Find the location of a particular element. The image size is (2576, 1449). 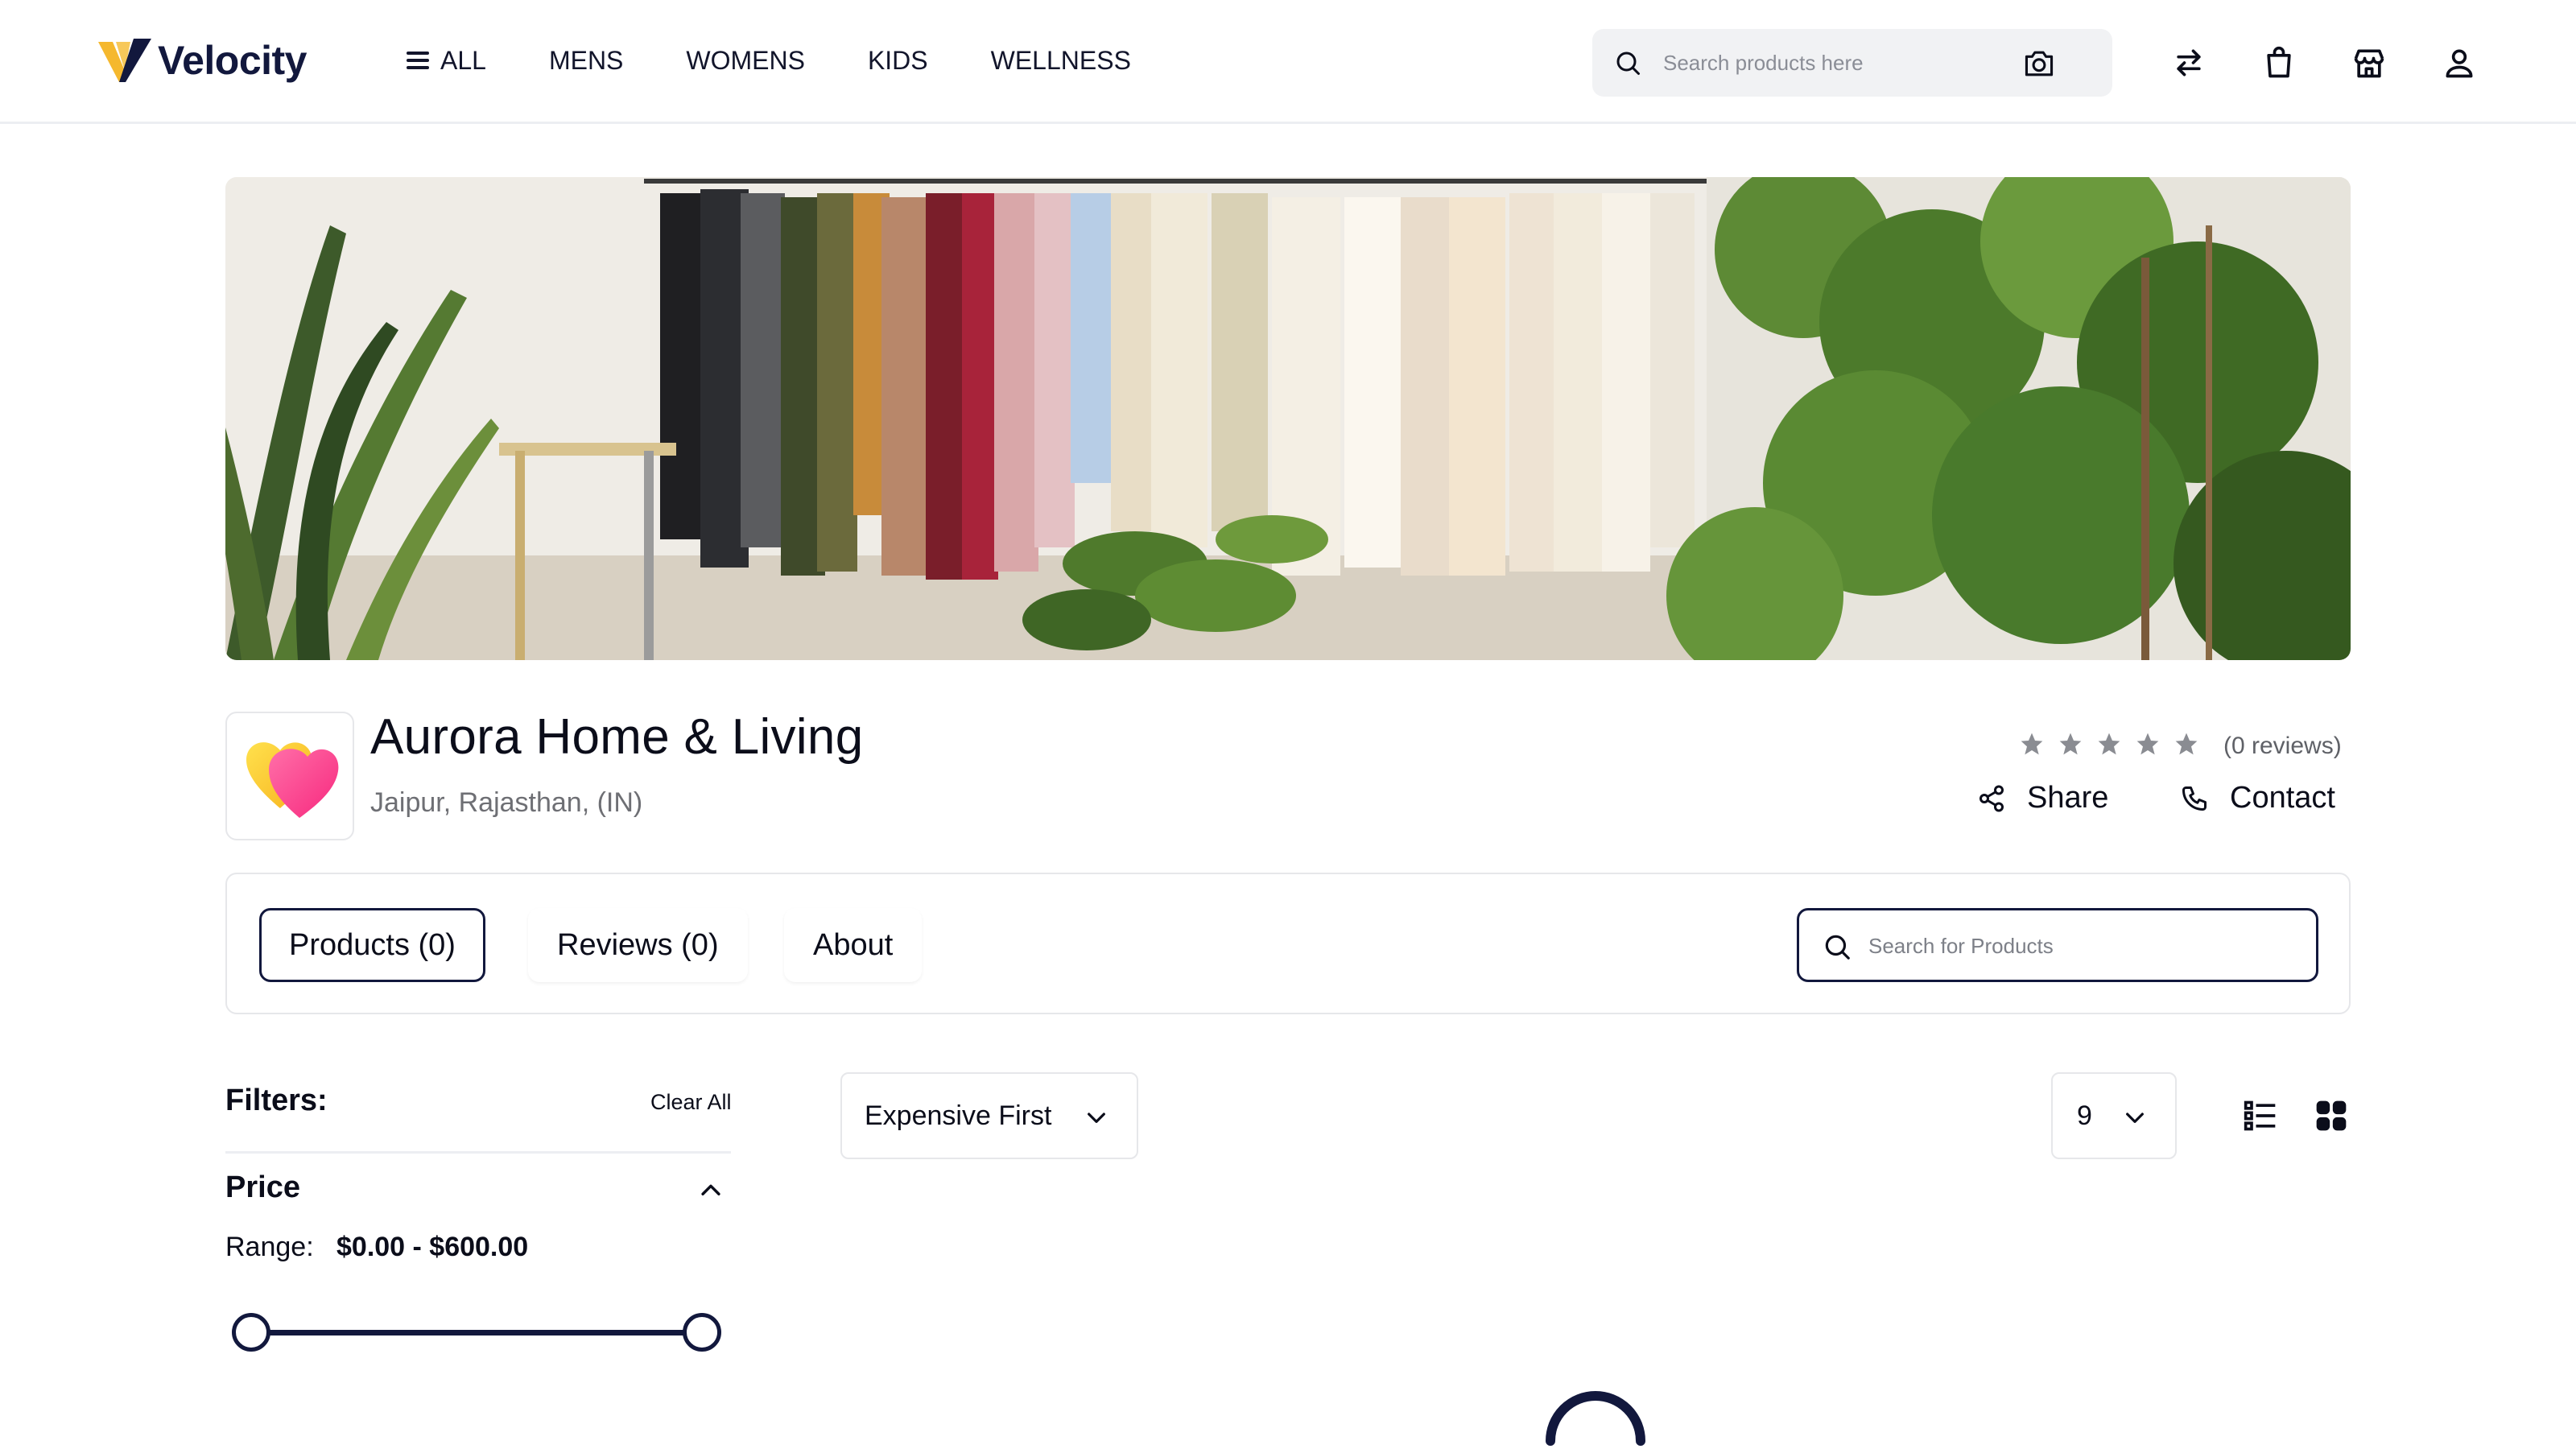

loading-spinner is located at coordinates (1595, 1418).